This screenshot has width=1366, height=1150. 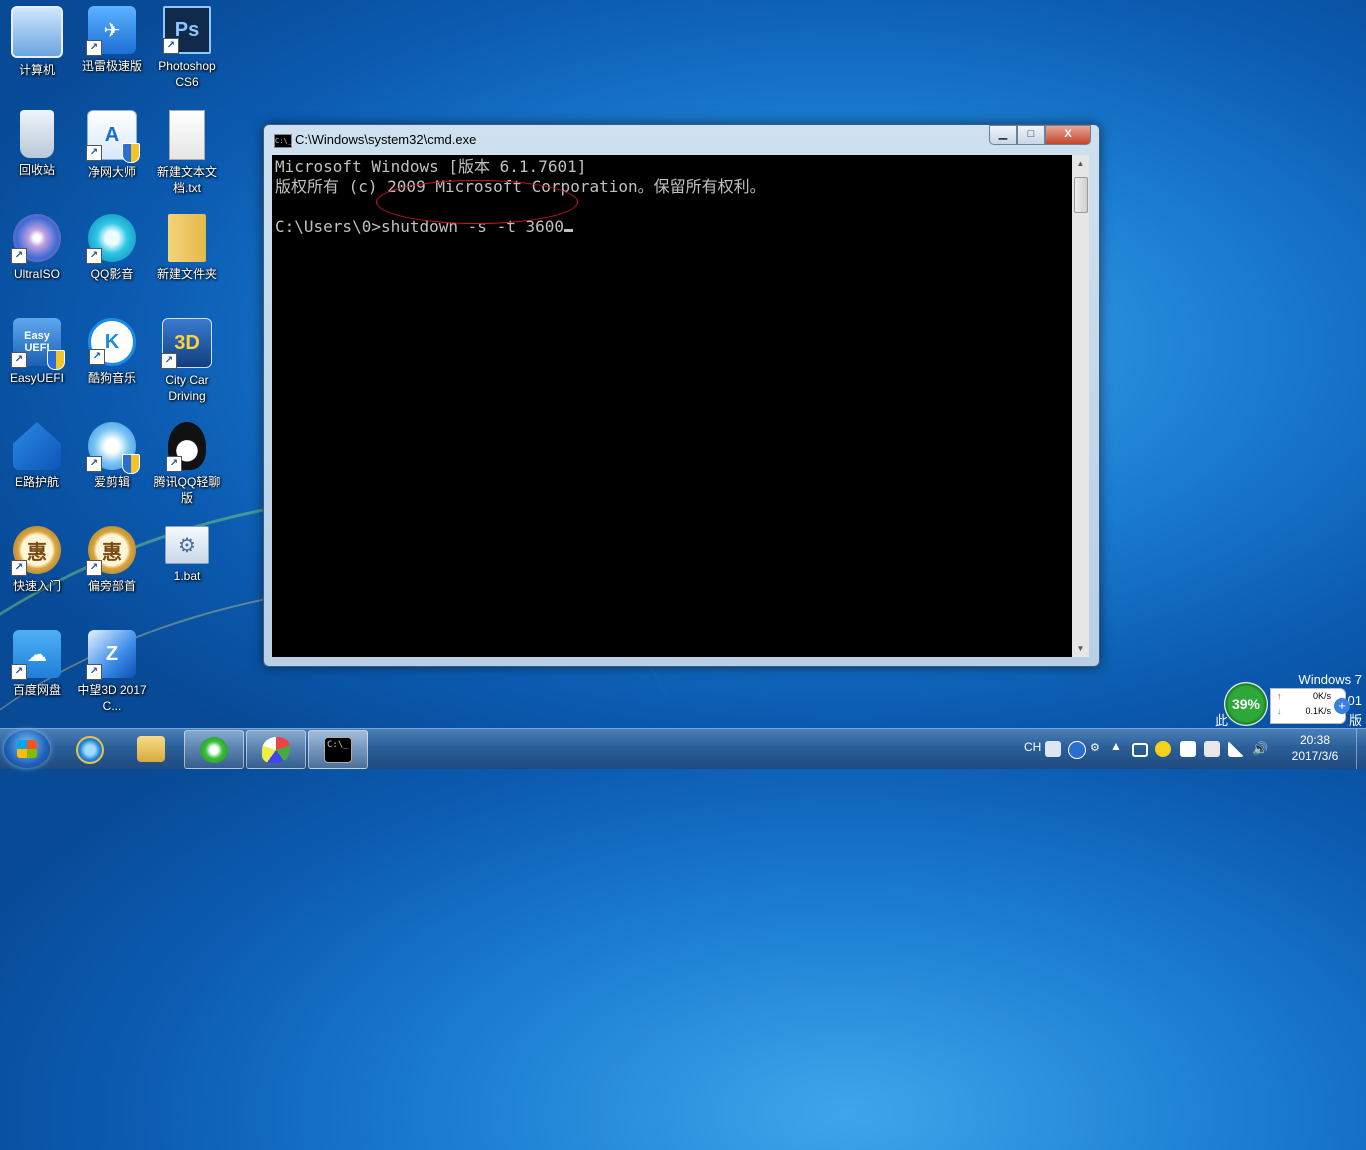 I want to click on scroll-down-arrow-icon: ▼, so click(x=1080, y=648).